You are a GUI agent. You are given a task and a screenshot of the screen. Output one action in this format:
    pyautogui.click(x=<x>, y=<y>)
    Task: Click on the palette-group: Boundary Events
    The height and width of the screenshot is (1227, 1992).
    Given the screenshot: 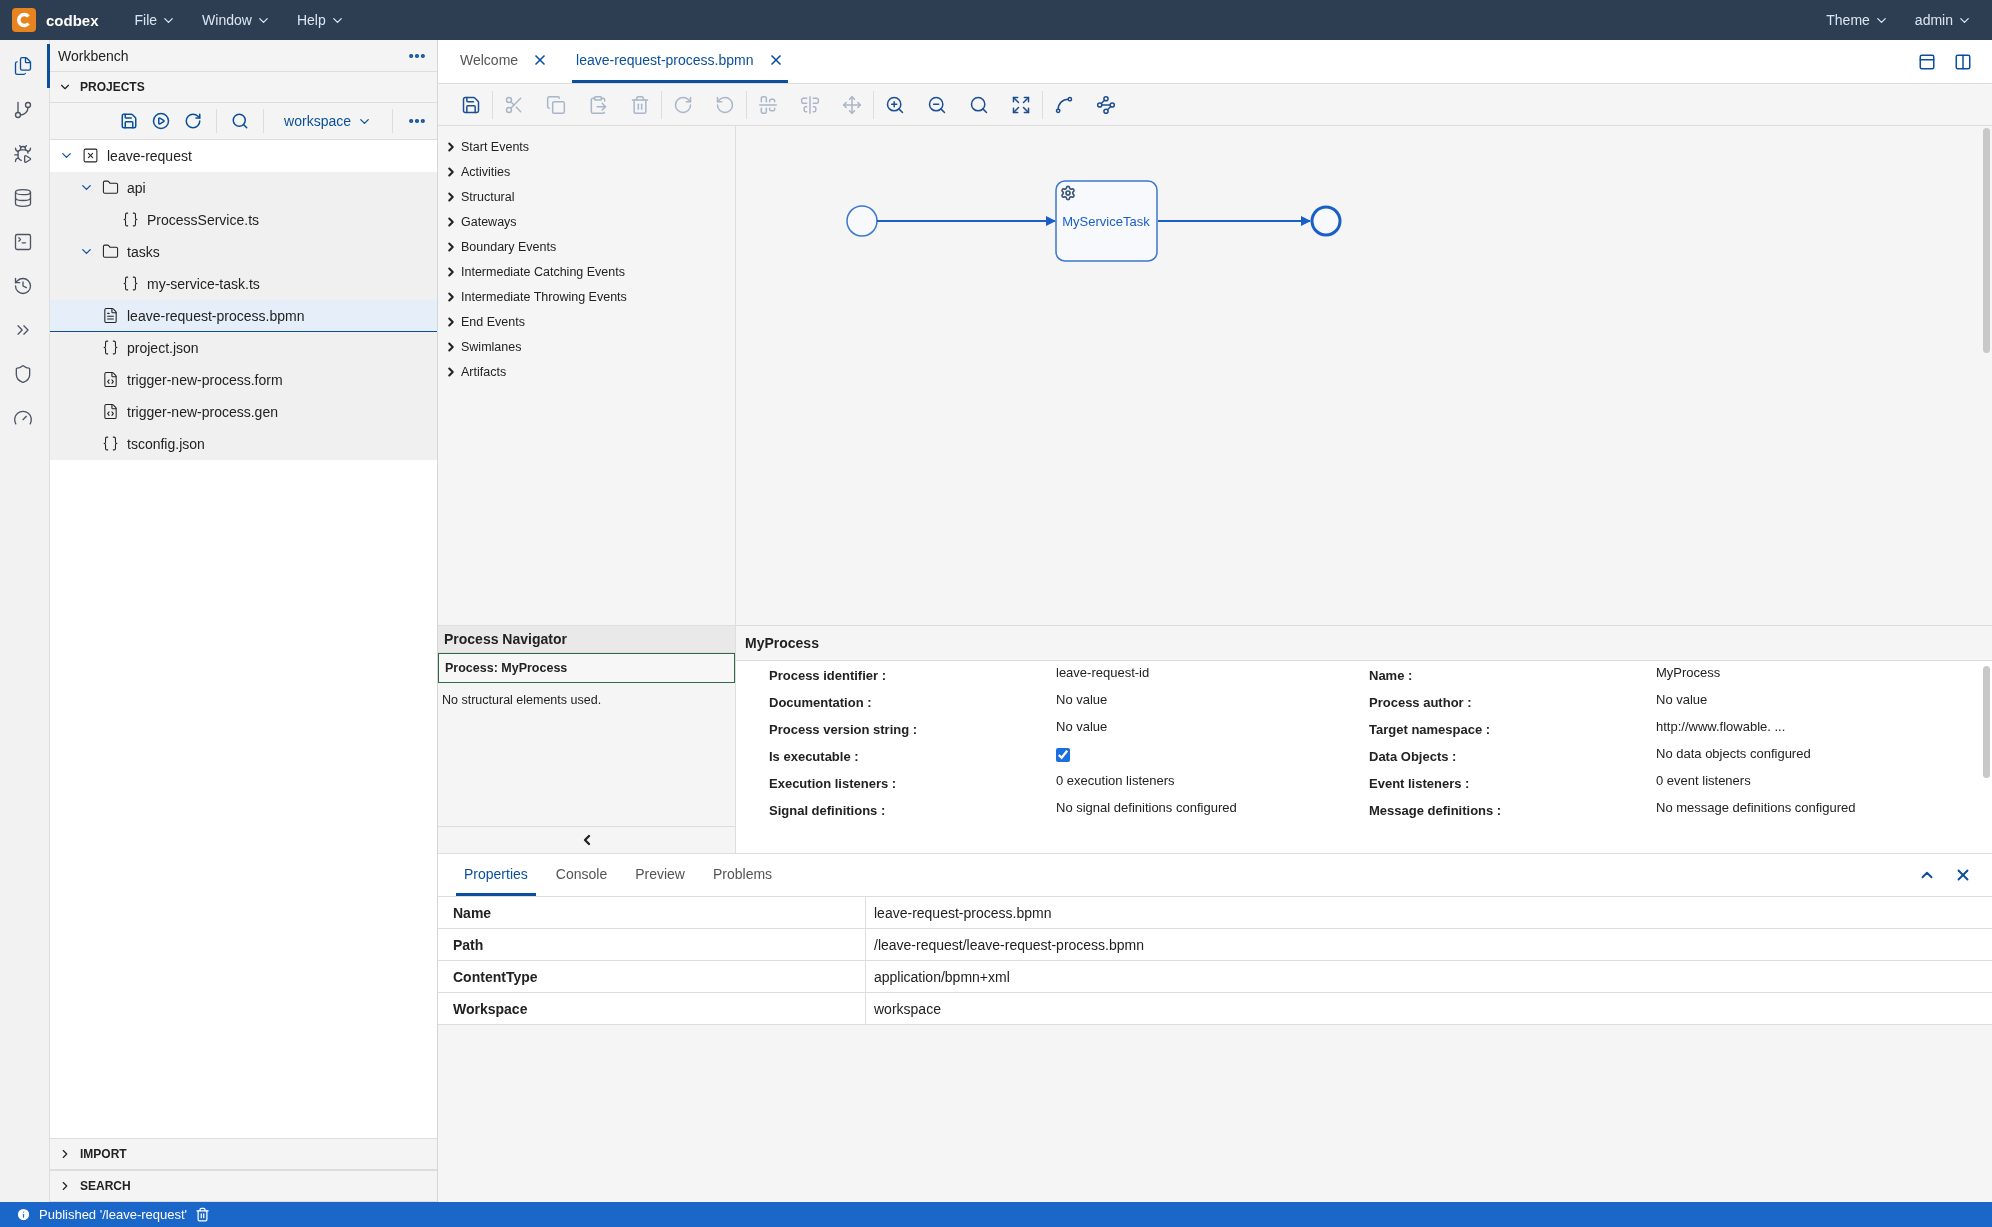 What is the action you would take?
    pyautogui.click(x=586, y=247)
    